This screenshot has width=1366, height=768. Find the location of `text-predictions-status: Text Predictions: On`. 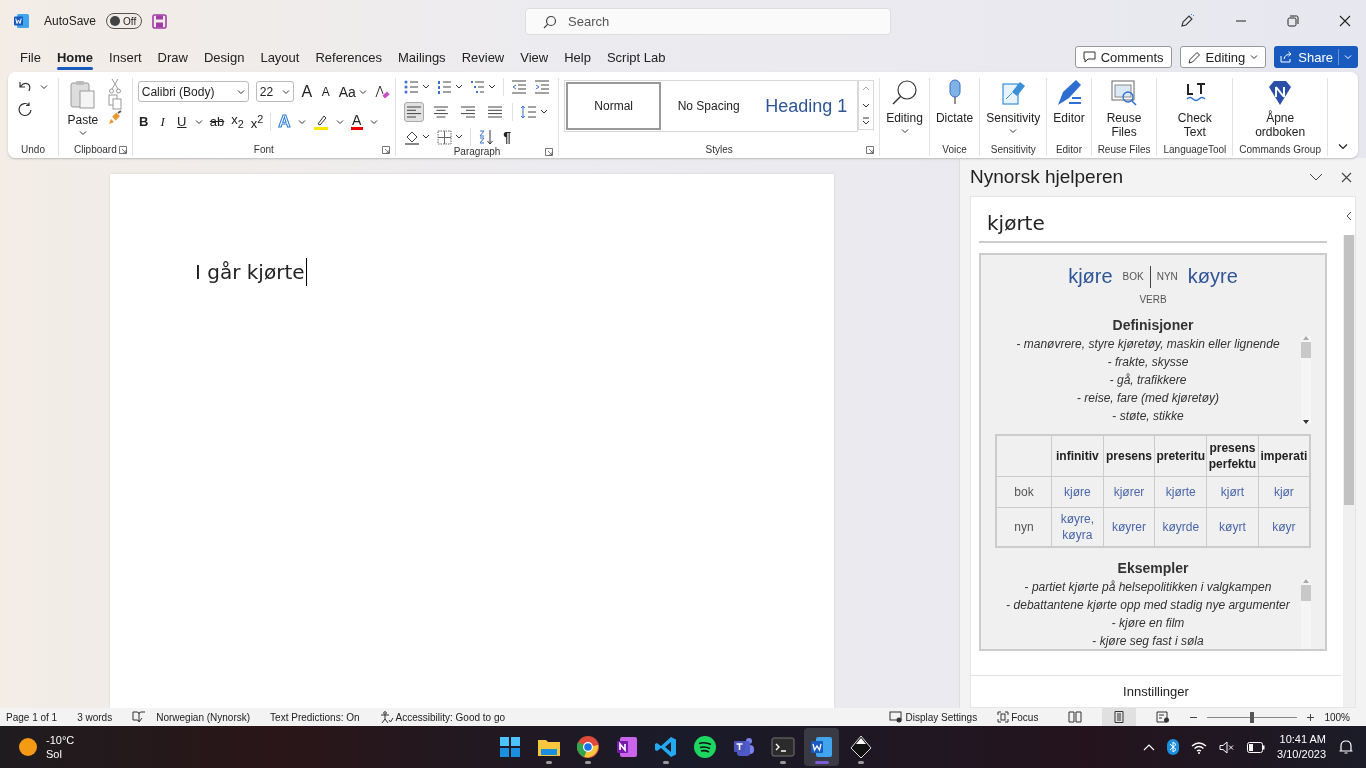

text-predictions-status: Text Predictions: On is located at coordinates (315, 717).